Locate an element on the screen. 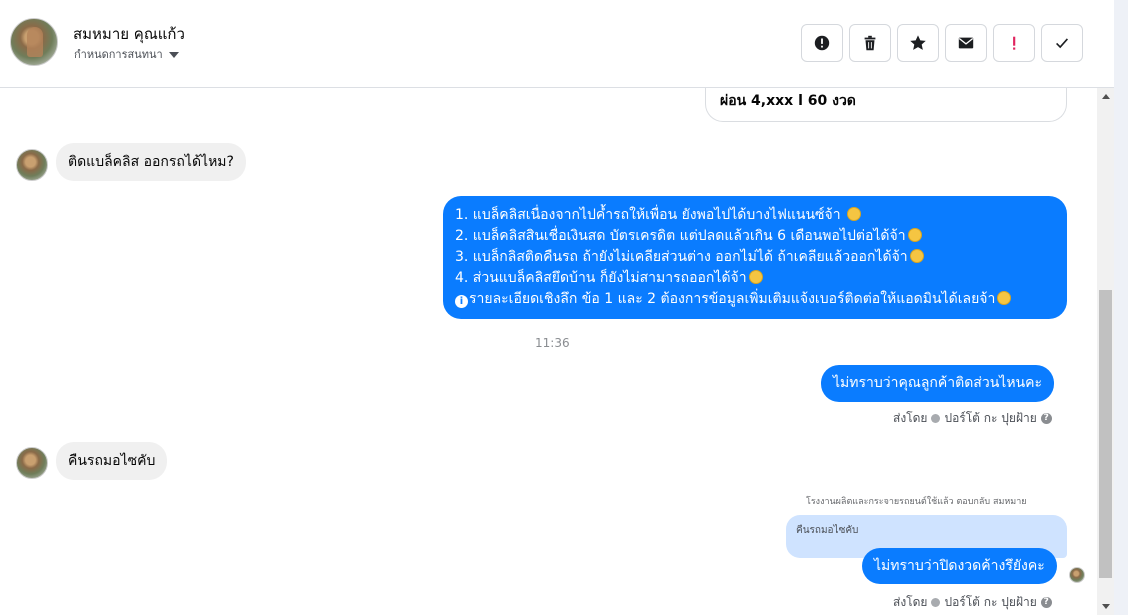  message-timestamp: 11:36 is located at coordinates (552, 343).